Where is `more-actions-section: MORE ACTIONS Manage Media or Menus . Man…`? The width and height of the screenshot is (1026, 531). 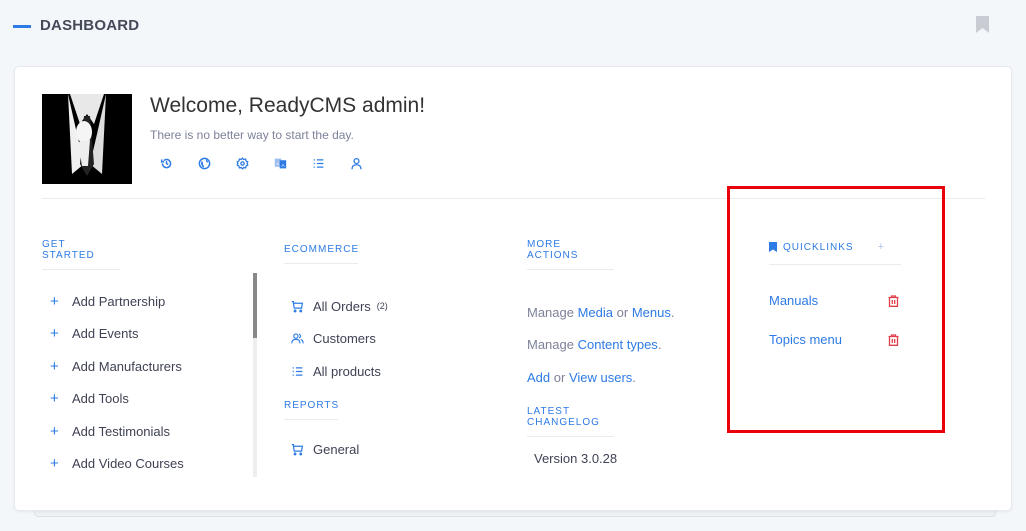 more-actions-section: MORE ACTIONS Manage Media or Menus . Man… is located at coordinates (637, 352).